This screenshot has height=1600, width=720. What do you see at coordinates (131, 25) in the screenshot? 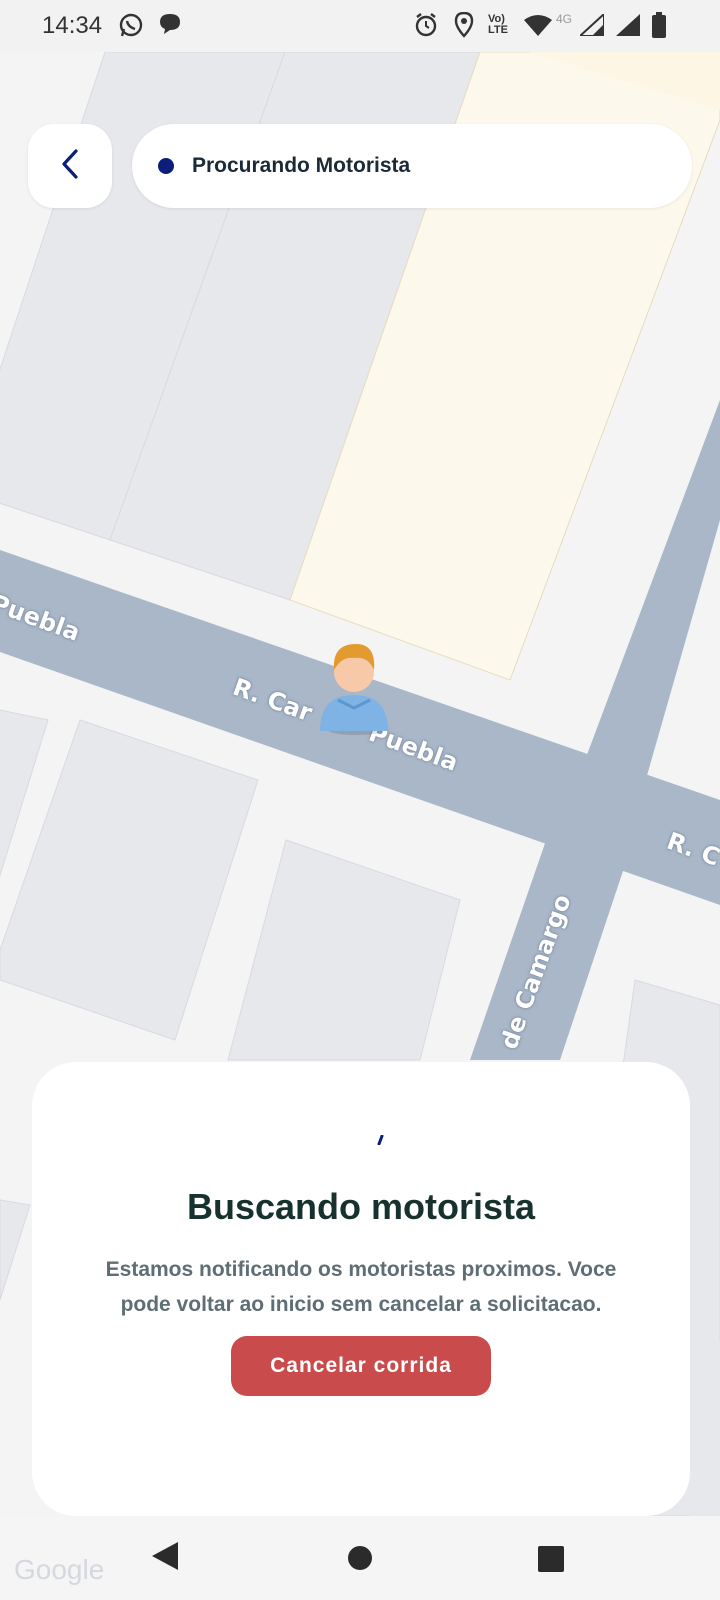
I see `whatsapp-icon` at bounding box center [131, 25].